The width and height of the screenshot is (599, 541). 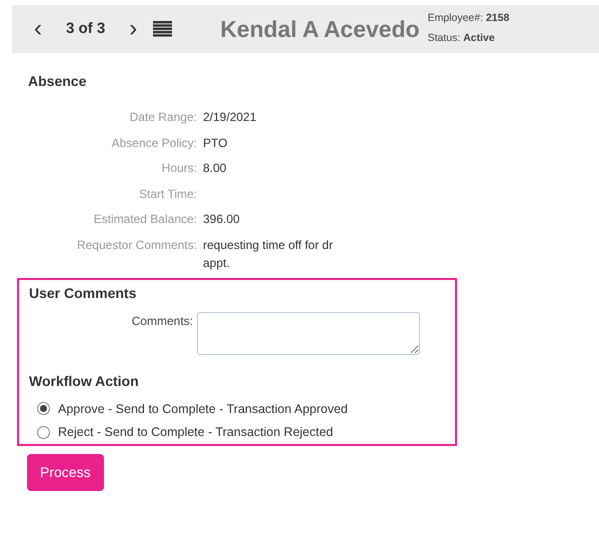 What do you see at coordinates (456, 18) in the screenshot?
I see `employee-number-label: Employee#:` at bounding box center [456, 18].